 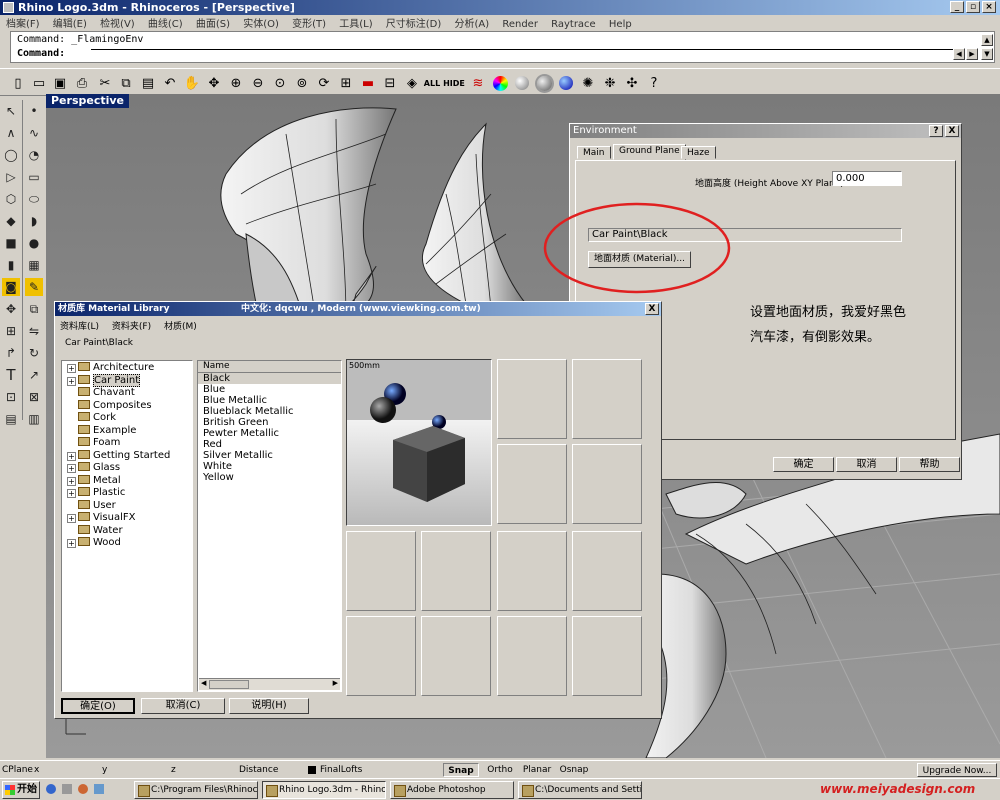 What do you see at coordinates (34, 397) in the screenshot?
I see `snap-icon: ⊠` at bounding box center [34, 397].